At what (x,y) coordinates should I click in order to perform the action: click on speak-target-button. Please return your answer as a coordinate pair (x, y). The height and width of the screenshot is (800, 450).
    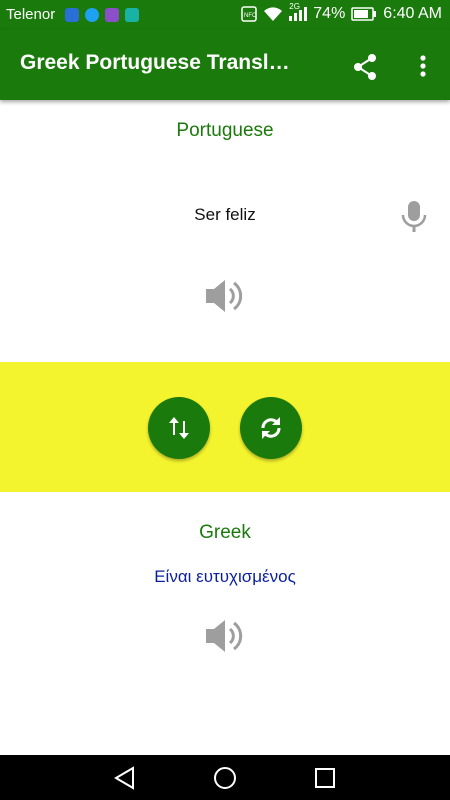
    Looking at the image, I should click on (225, 636).